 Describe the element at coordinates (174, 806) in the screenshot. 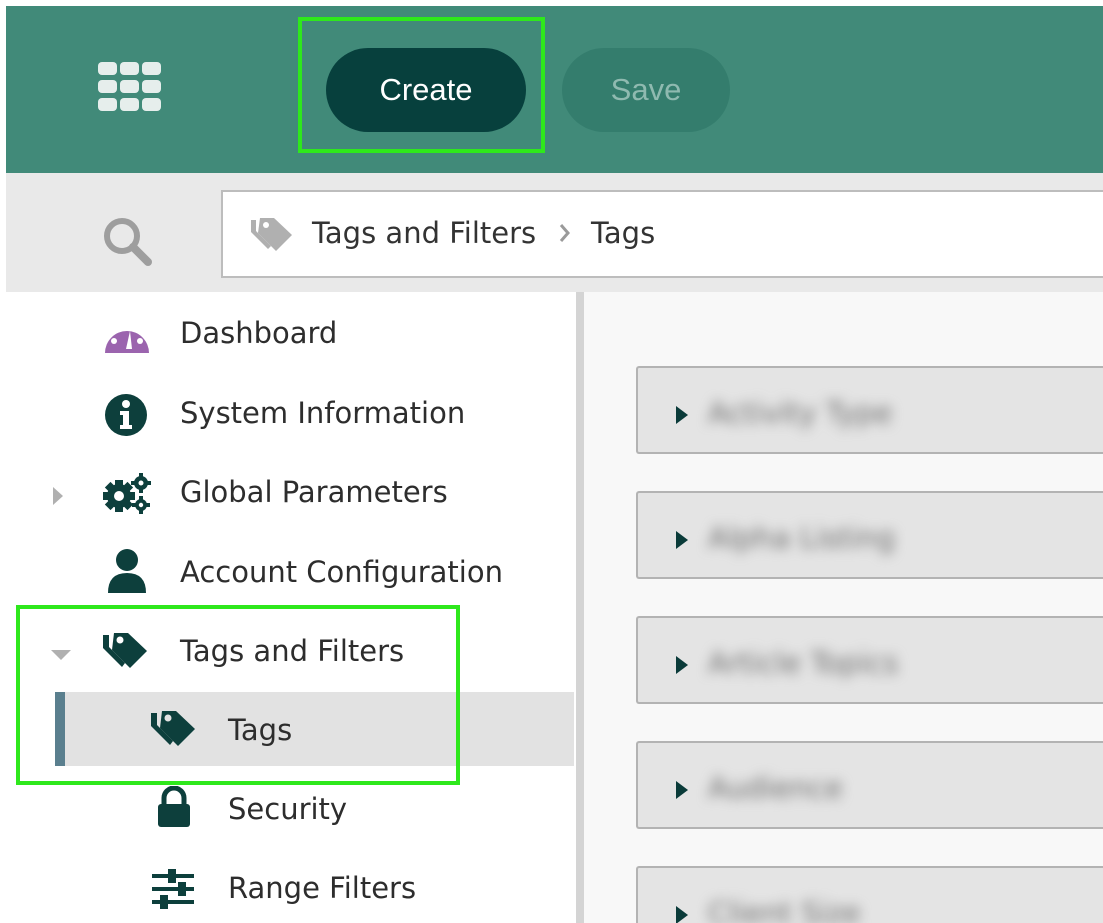

I see `lock-icon` at that location.